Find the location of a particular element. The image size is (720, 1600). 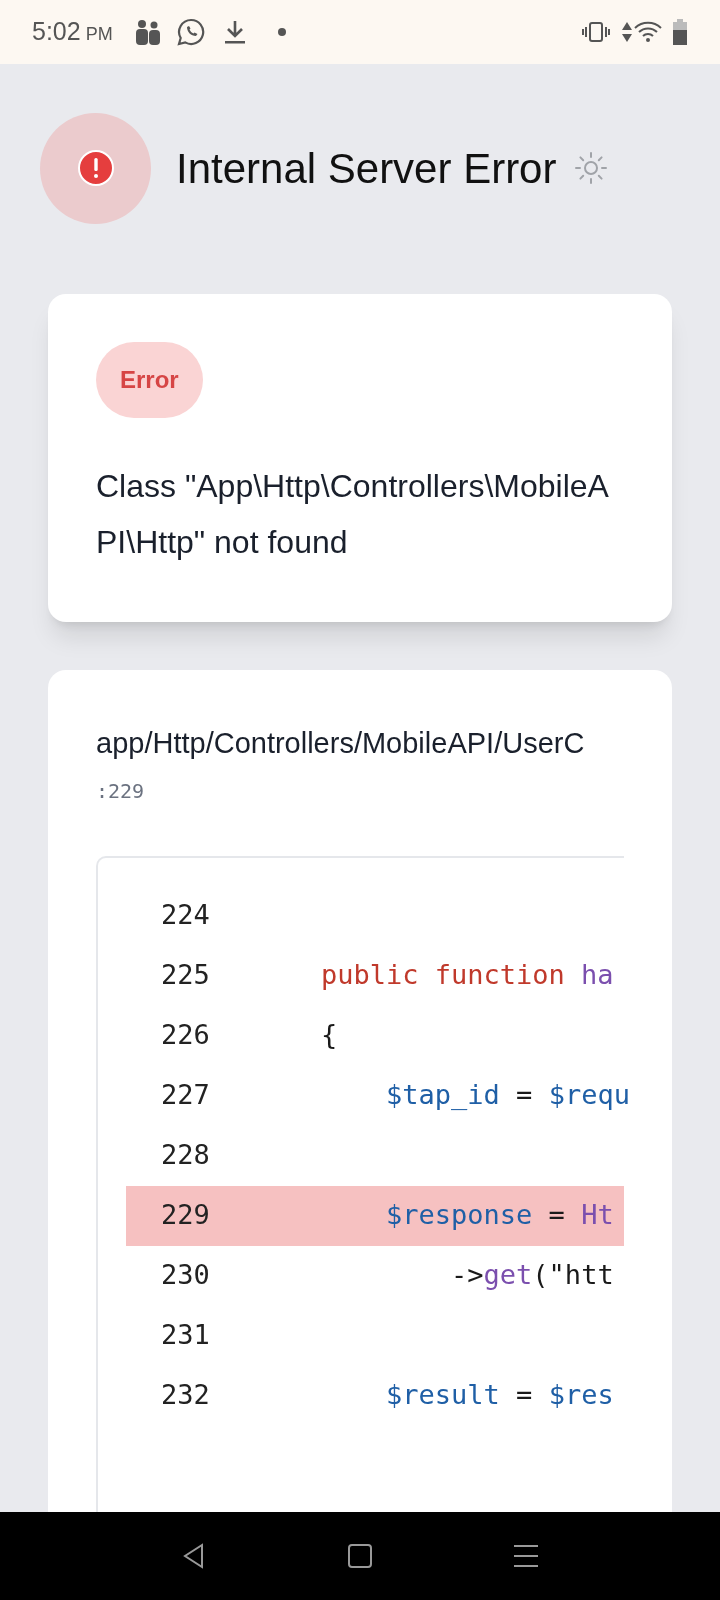

battery-icon is located at coordinates (680, 32).